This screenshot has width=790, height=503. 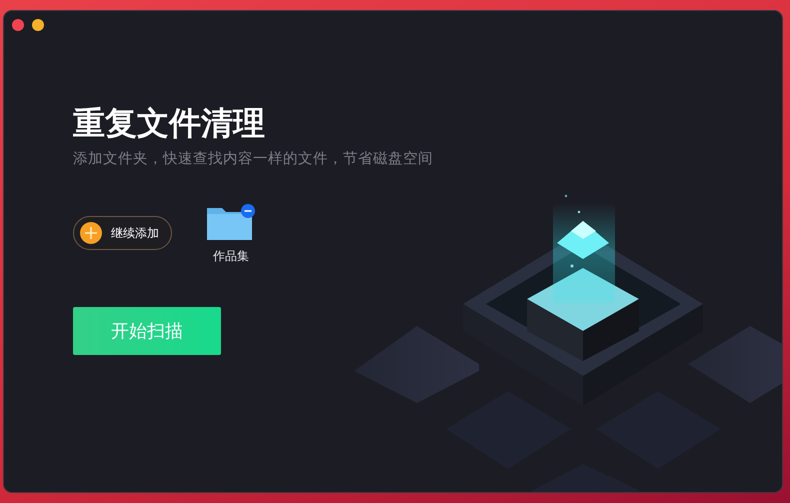 What do you see at coordinates (91, 233) in the screenshot?
I see `plus-icon` at bounding box center [91, 233].